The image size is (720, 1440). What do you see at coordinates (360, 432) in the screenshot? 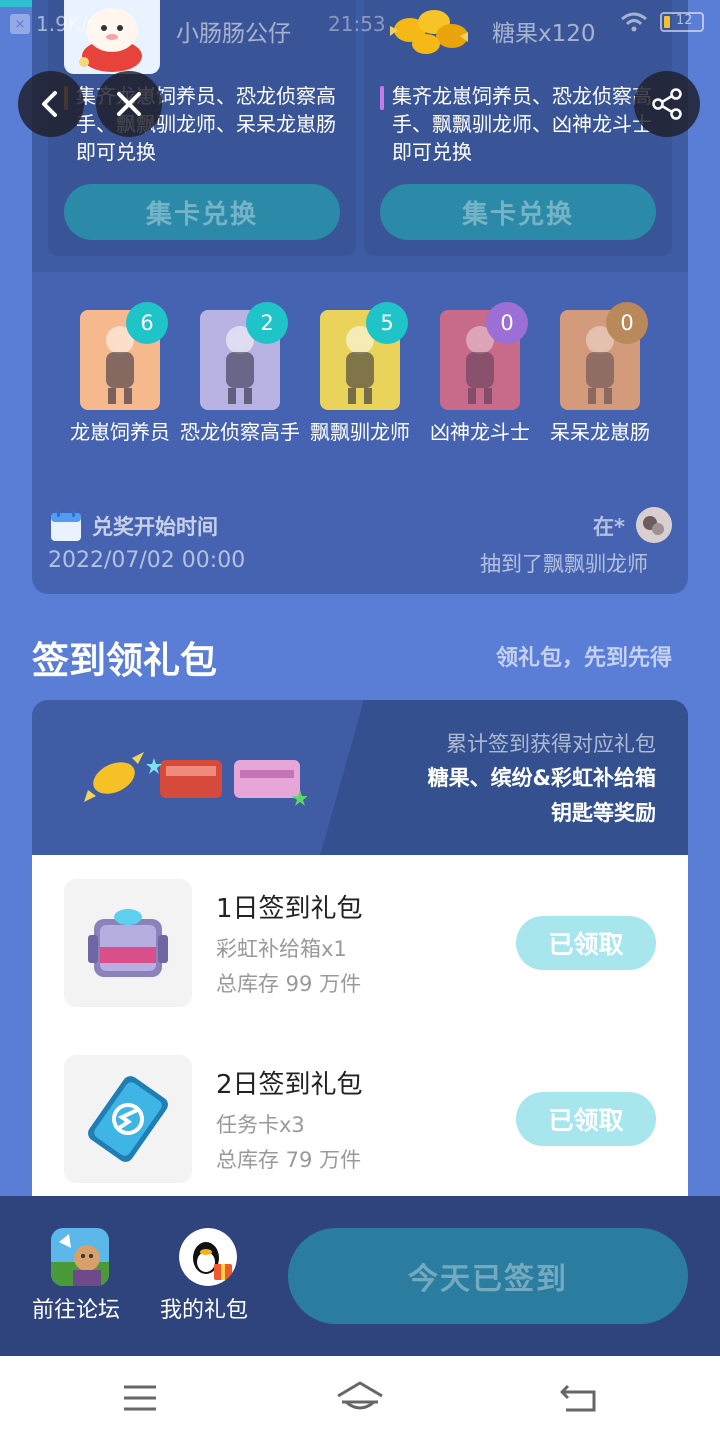
I see `collection-card-label: 飘飘驯龙师` at bounding box center [360, 432].